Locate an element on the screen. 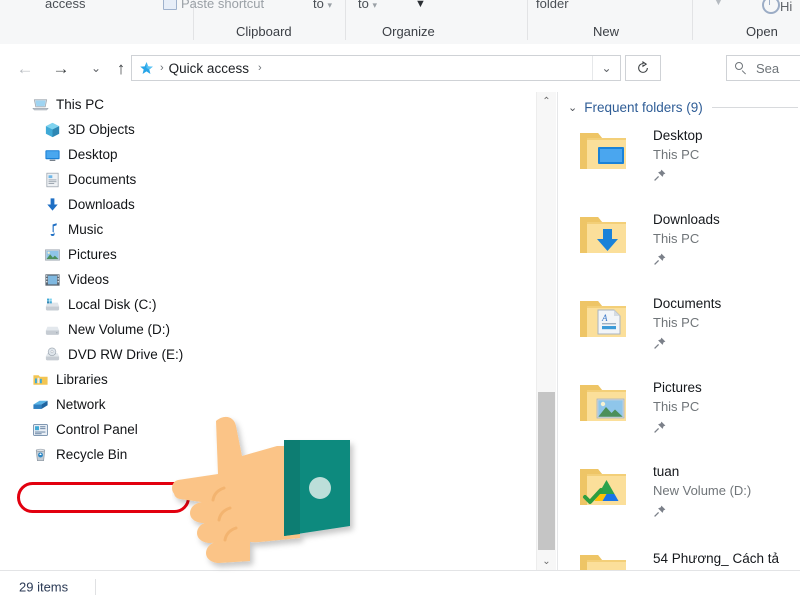 This screenshot has height=603, width=800. new-folder-button: folder is located at coordinates (552, 5).